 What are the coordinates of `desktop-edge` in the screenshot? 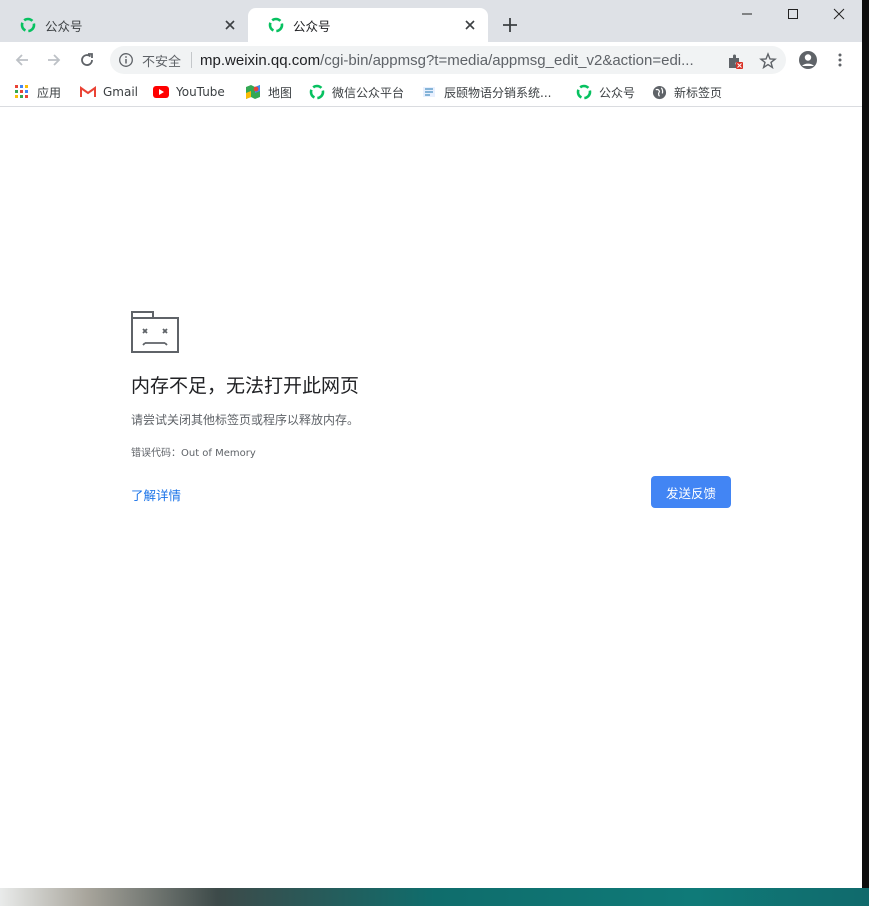 It's located at (865, 453).